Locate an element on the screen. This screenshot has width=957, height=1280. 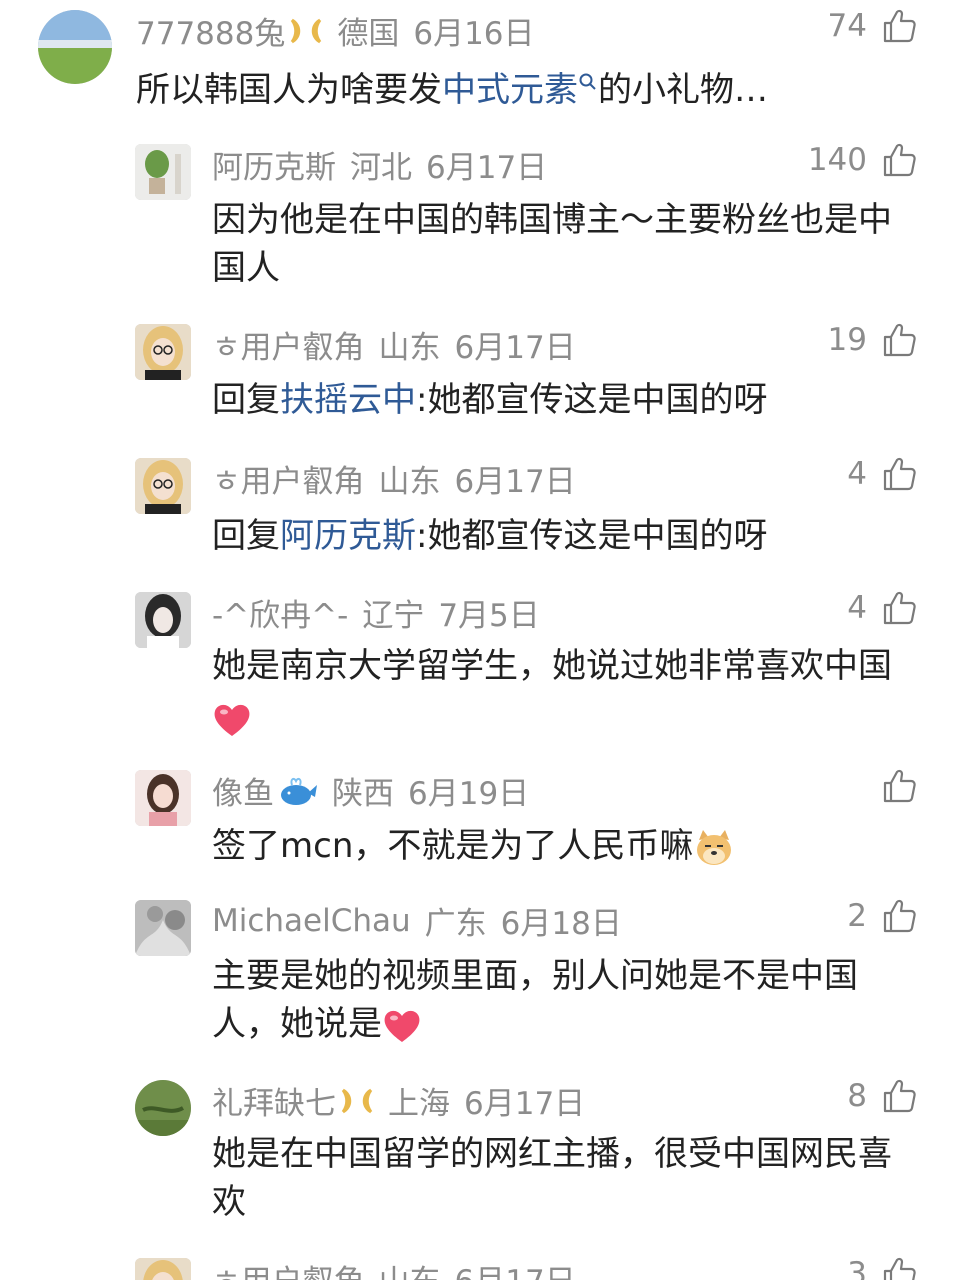
location: 河北 is located at coordinates (381, 168).